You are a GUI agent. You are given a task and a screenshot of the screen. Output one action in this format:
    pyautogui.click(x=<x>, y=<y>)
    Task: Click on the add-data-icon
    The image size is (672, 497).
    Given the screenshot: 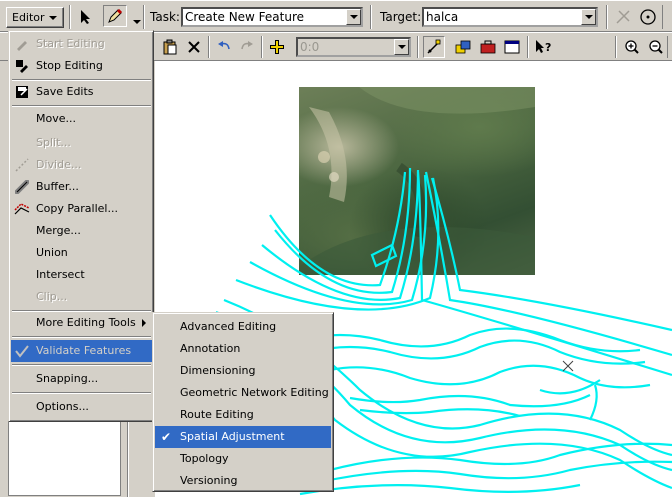 What is the action you would take?
    pyautogui.click(x=277, y=47)
    